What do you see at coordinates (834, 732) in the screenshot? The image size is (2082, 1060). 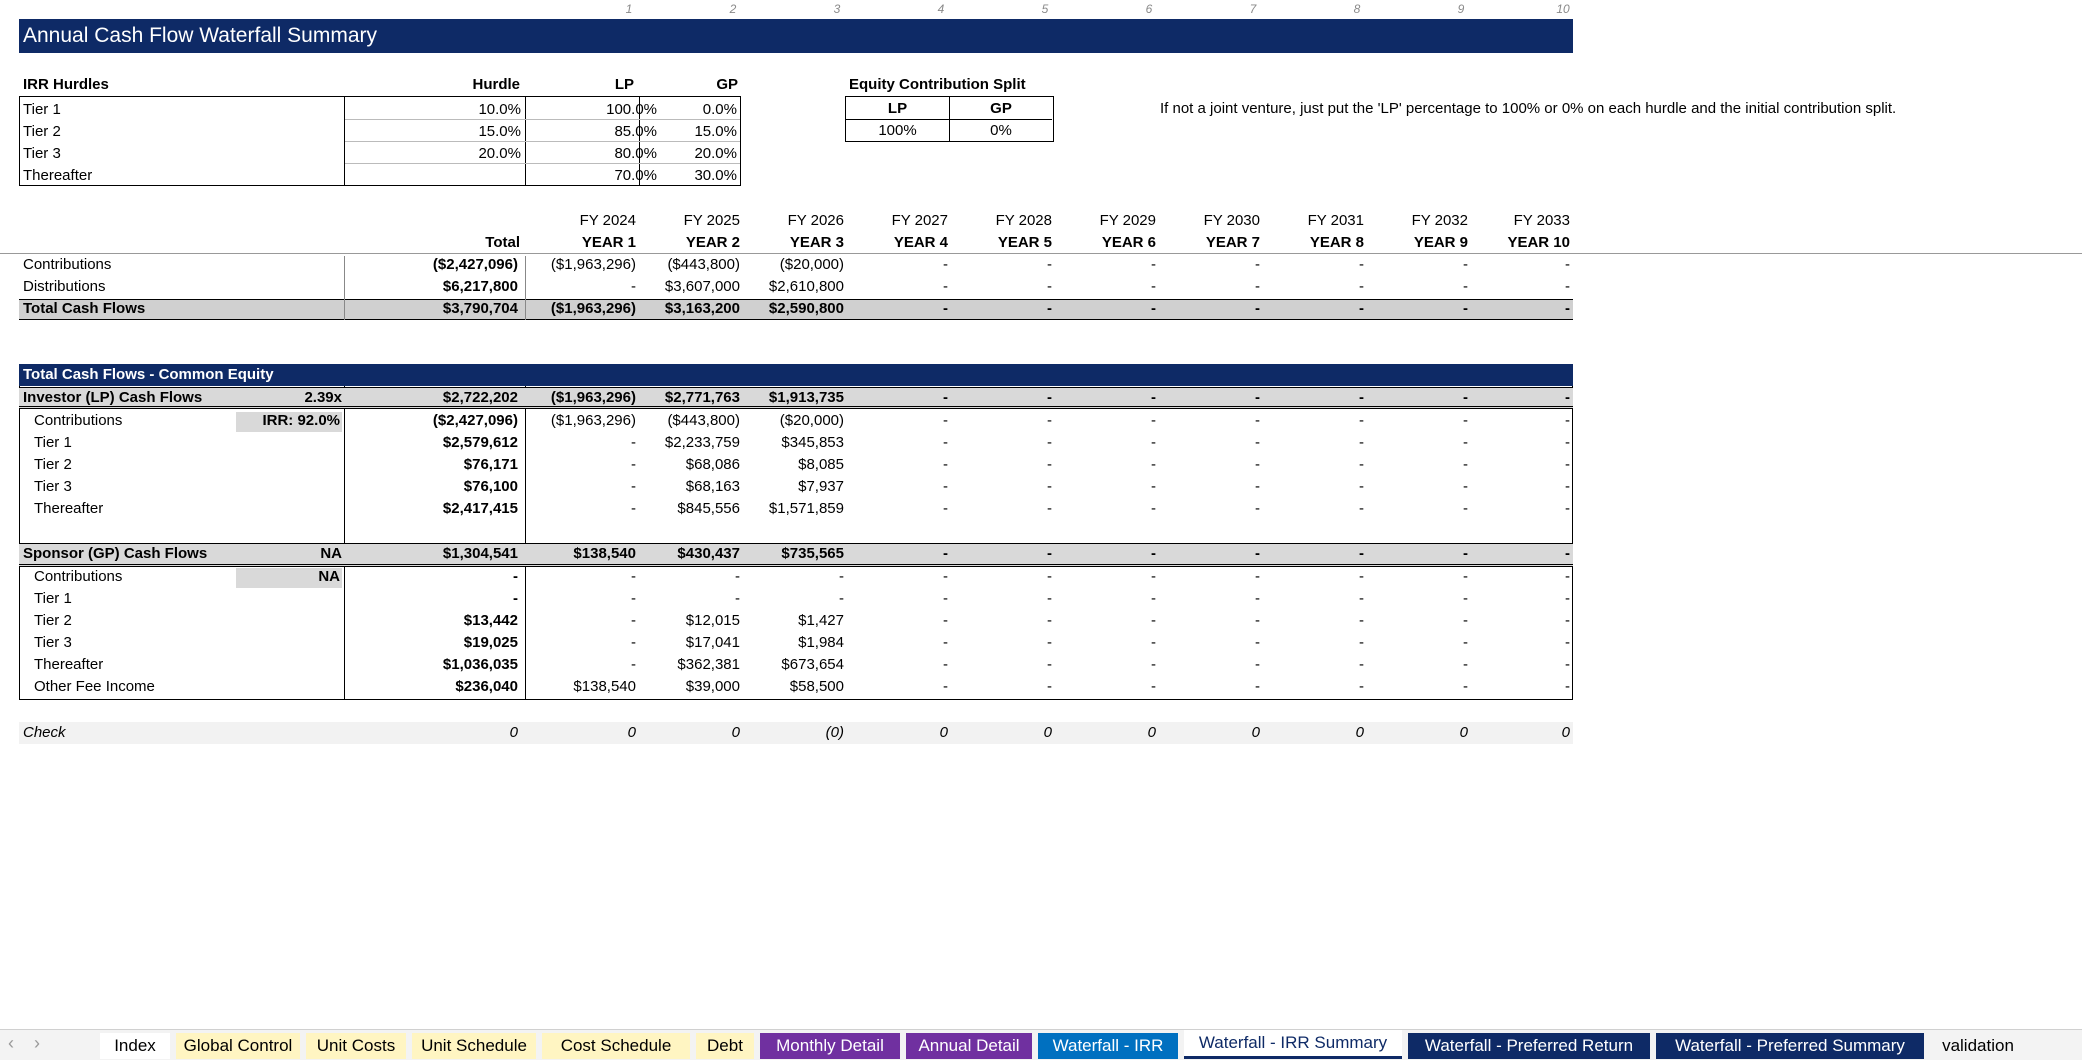 I see `row-year-value: (0)` at bounding box center [834, 732].